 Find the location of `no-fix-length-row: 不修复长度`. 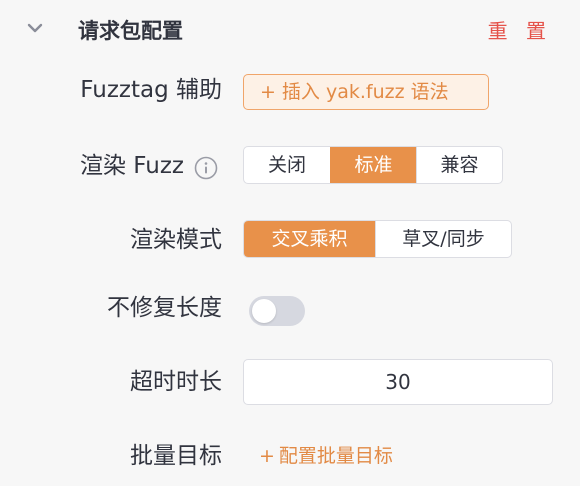

no-fix-length-row: 不修复长度 is located at coordinates (290, 310).